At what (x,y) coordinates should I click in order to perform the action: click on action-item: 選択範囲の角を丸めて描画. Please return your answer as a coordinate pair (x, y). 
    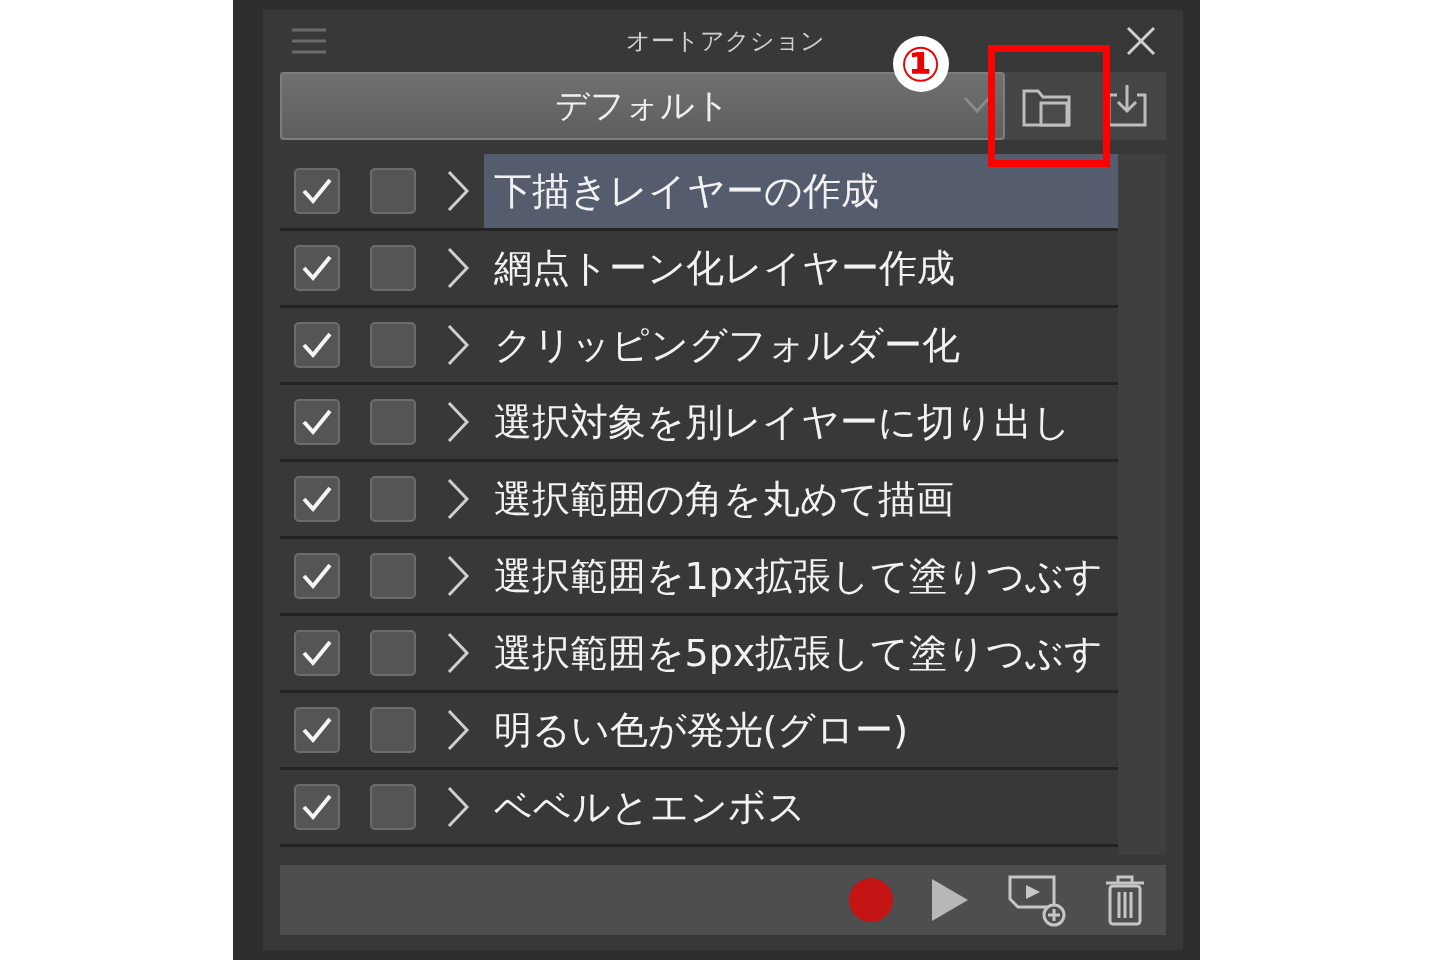
    Looking at the image, I should click on (800, 499).